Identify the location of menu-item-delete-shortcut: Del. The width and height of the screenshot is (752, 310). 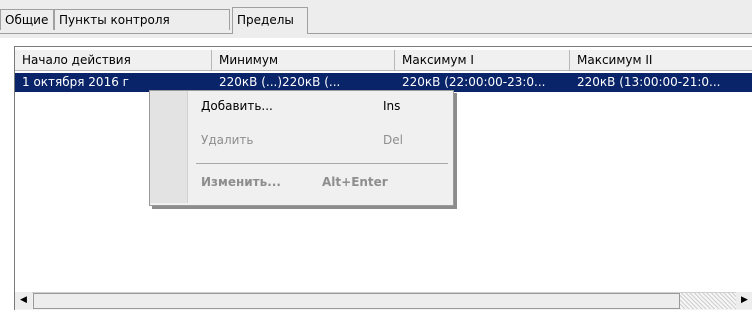
(393, 140).